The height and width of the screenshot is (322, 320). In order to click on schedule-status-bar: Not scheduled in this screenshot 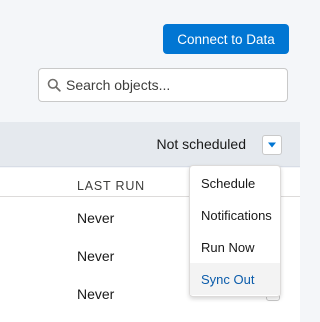, I will do `click(150, 144)`.